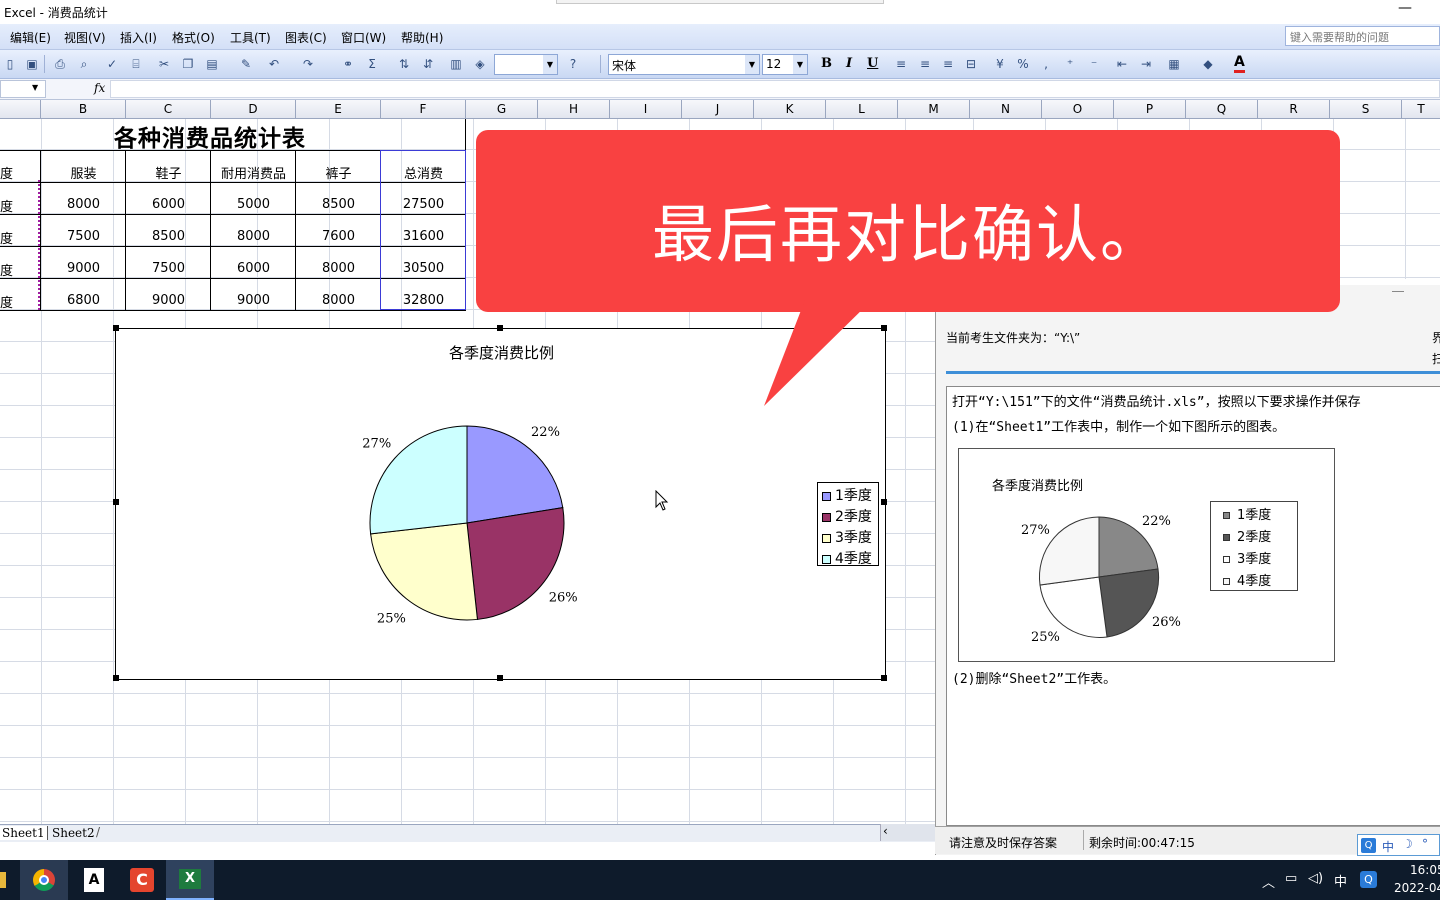 Image resolution: width=1440 pixels, height=900 pixels. Describe the element at coordinates (20, 172) in the screenshot. I see `header-cell-quarter: 度` at that location.